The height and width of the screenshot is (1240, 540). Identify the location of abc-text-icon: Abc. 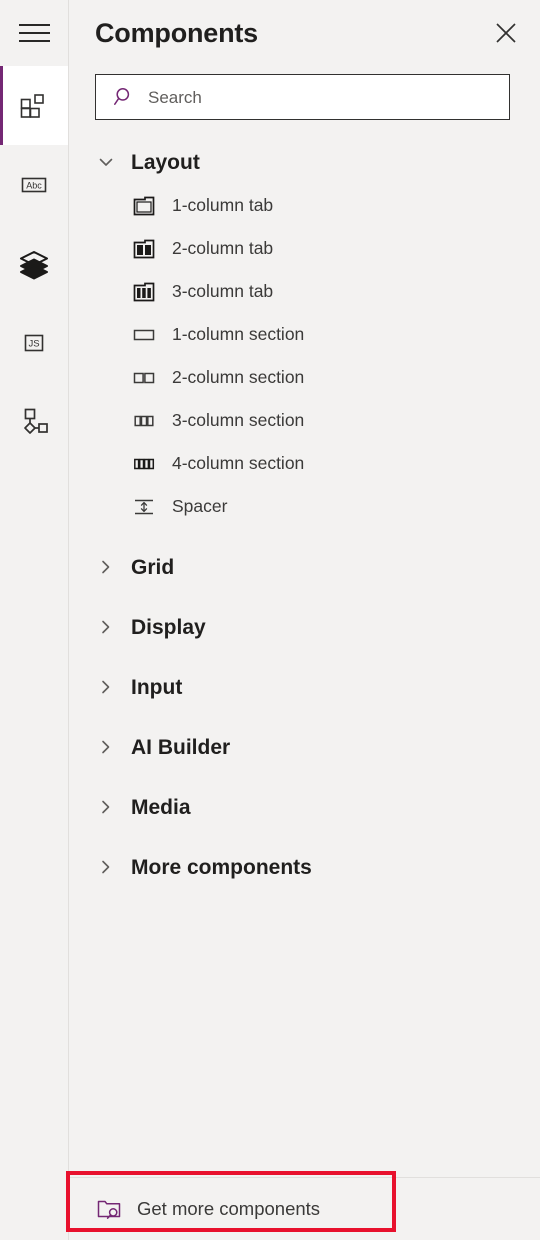
(34, 185).